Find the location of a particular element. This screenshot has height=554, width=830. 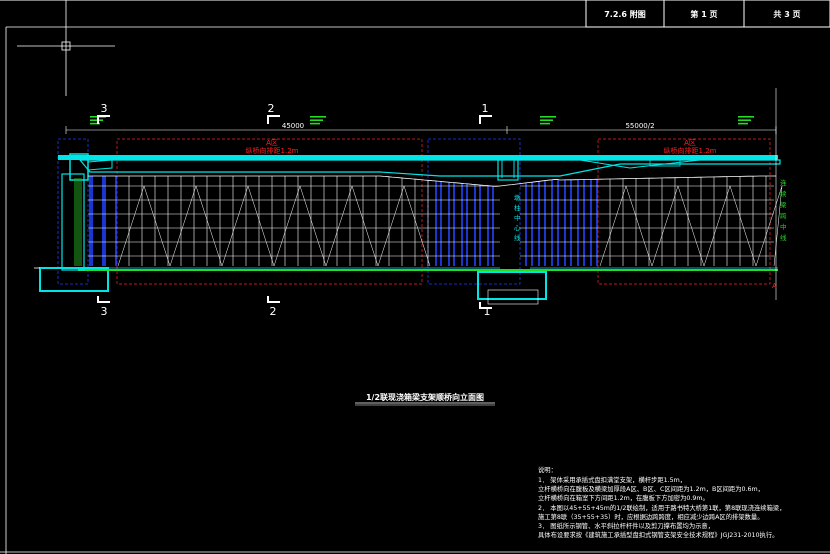

title-block: 7.2.6 附图 第 1 页 共 3 页 is located at coordinates (707, 14).